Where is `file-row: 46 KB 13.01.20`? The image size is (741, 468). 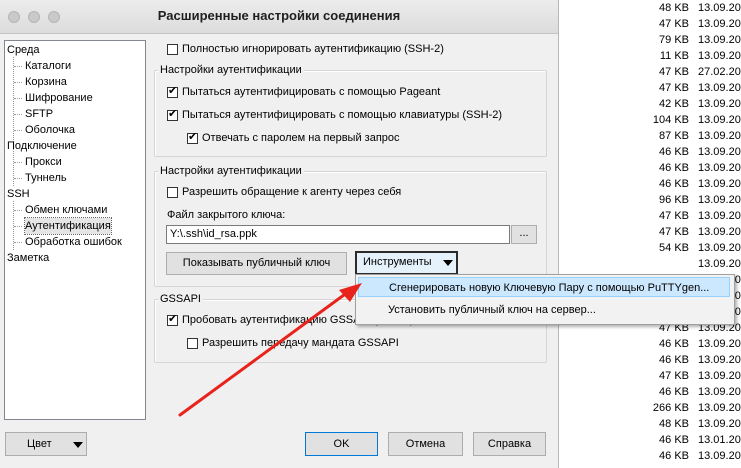
file-row: 46 KB 13.01.20 is located at coordinates (670, 440).